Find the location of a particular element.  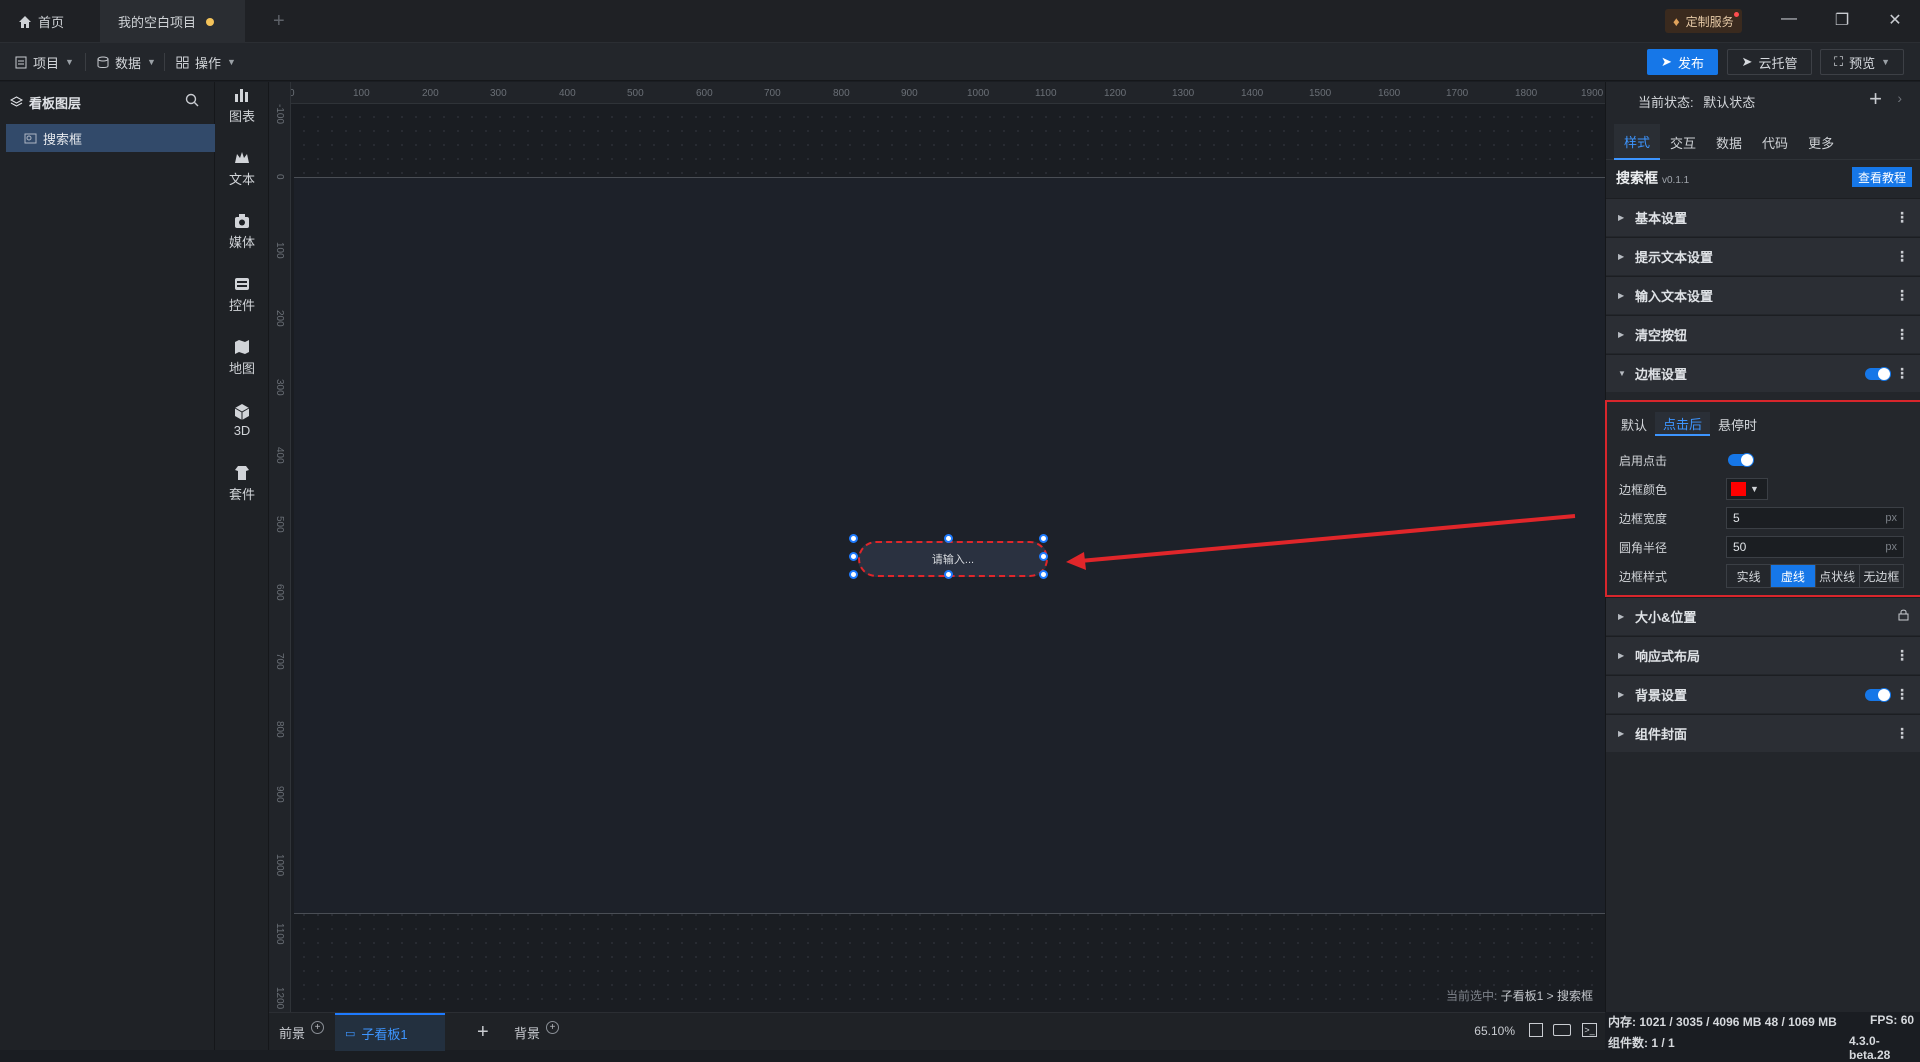

section-background: ▶ 背景设置 ⋮ is located at coordinates (1763, 694).